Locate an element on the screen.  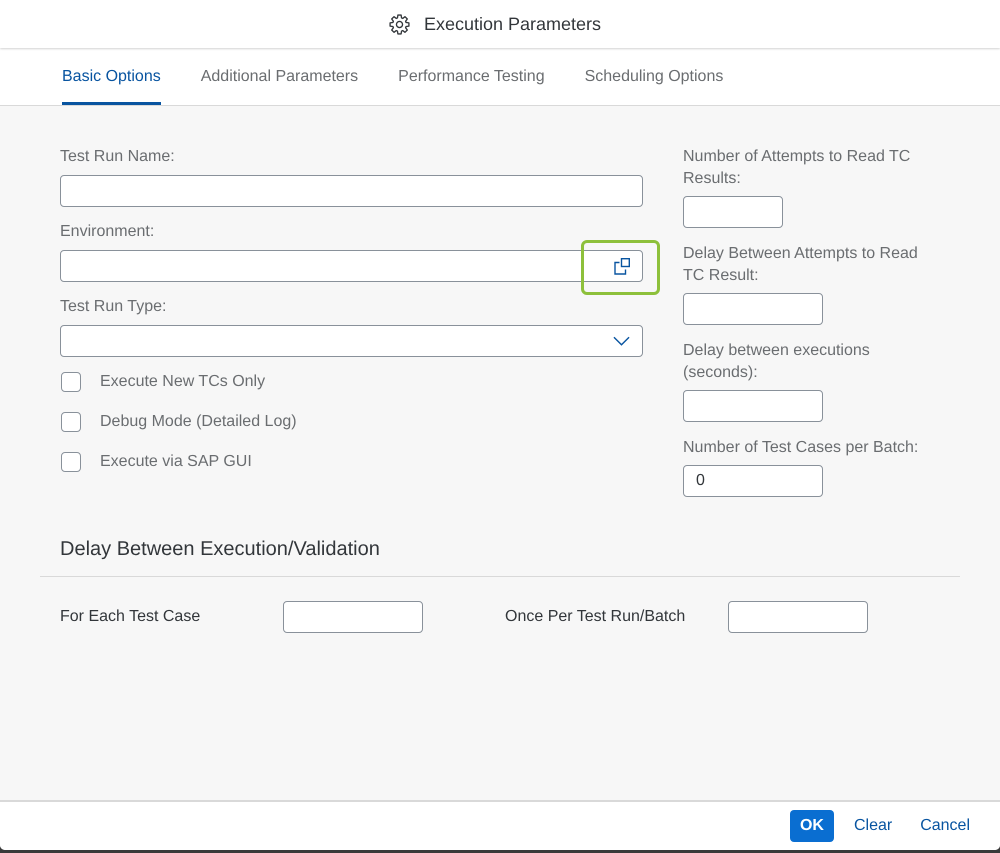
checkbox-label: Execute via SAP GUI is located at coordinates (176, 462).